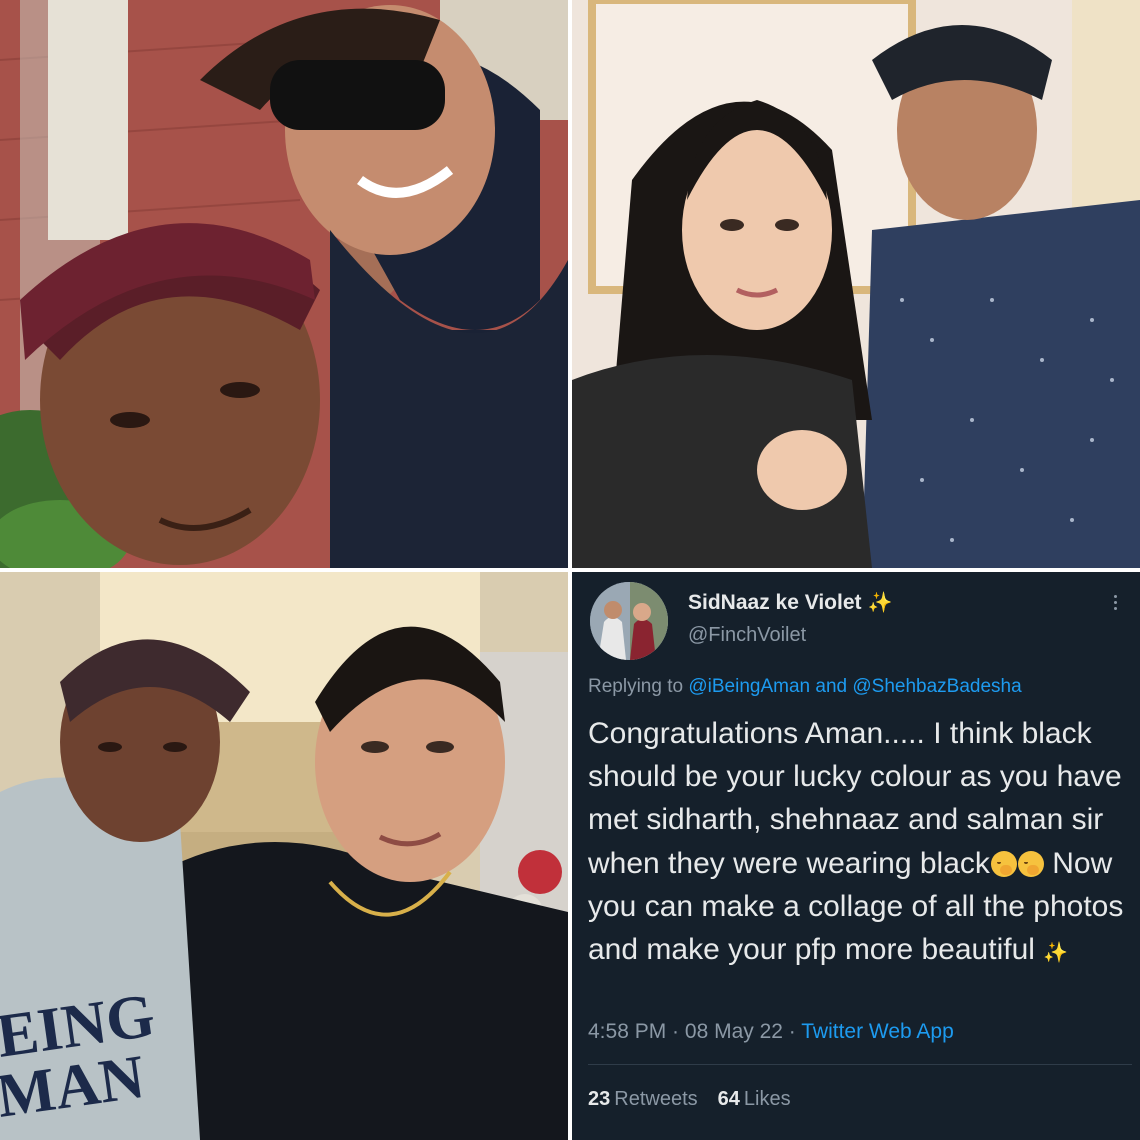 The image size is (1140, 1140). I want to click on user-handle: @FinchVoilet, so click(747, 635).